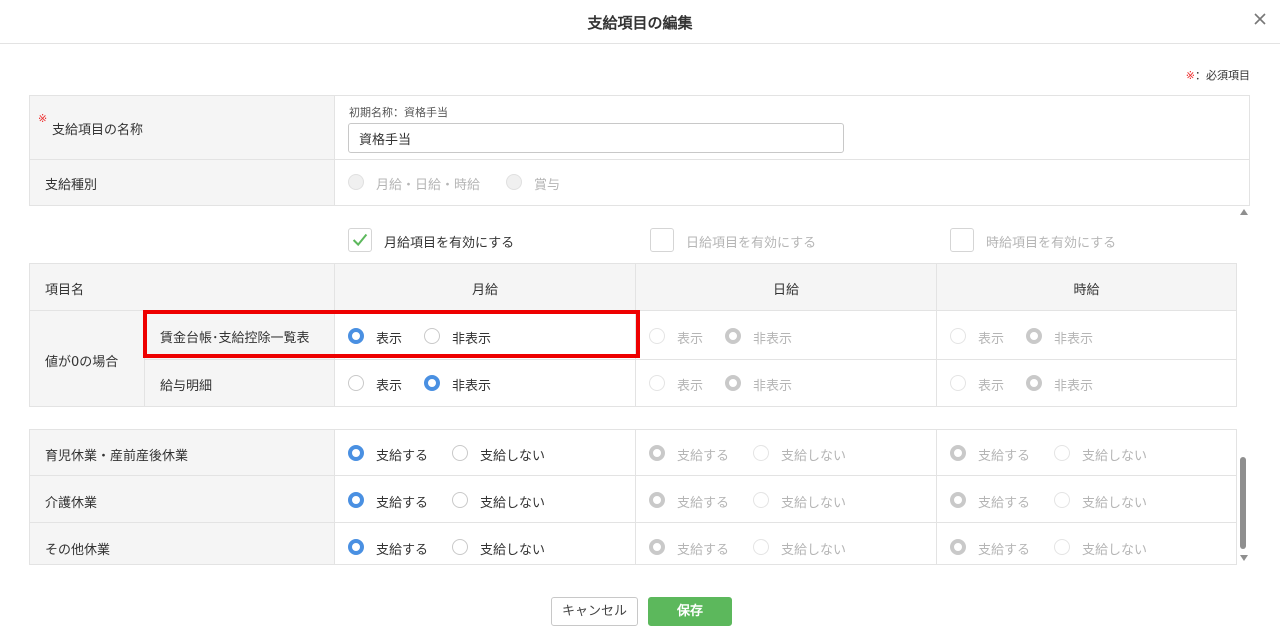  I want to click on zero-row-ledger-daily: 表示 非表示, so click(786, 335).